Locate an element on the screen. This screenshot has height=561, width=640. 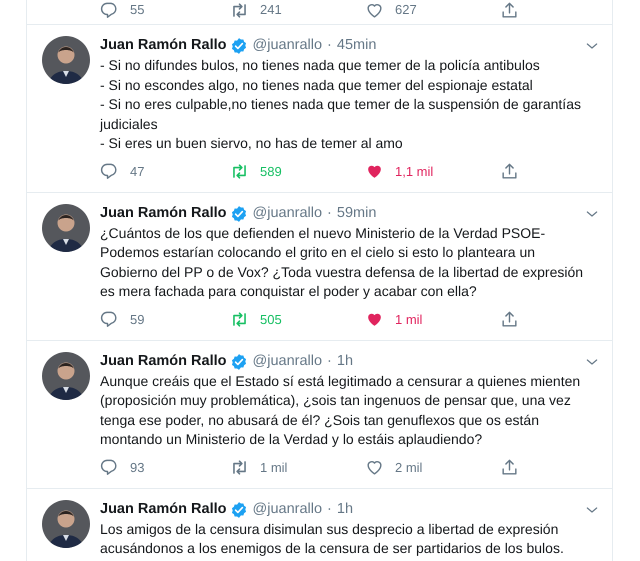
retweet-button: 1 mil is located at coordinates (259, 468).